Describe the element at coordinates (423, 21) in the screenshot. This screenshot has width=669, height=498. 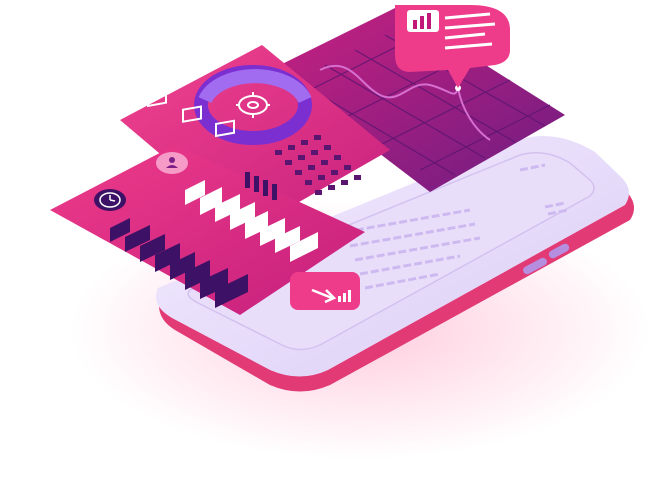
I see `bar-chart-icon` at that location.